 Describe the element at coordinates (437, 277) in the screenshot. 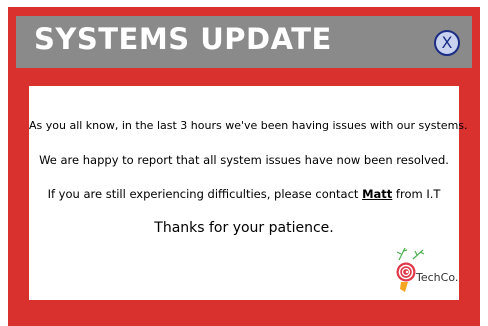

I see `brand-name: TechCo.` at that location.